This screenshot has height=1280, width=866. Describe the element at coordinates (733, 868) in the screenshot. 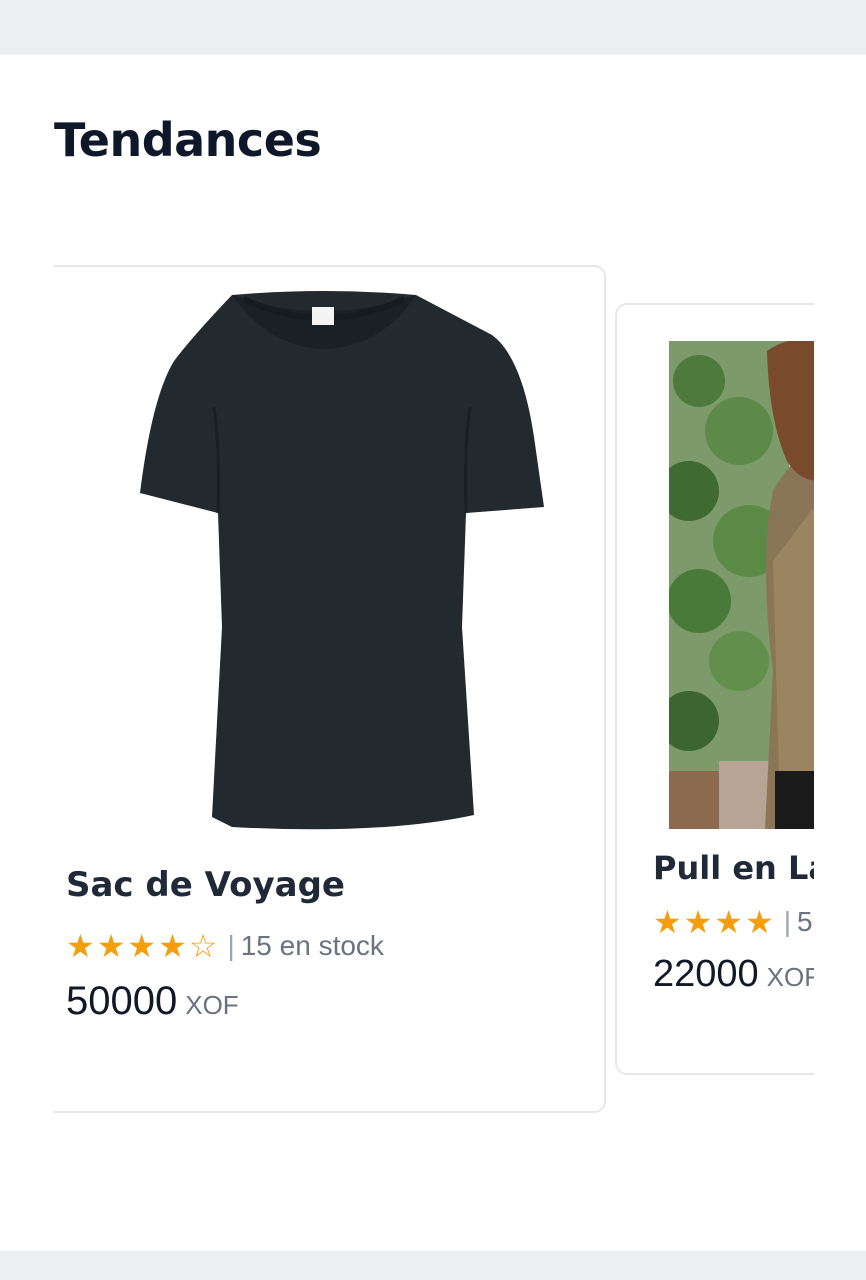

I see `product-name: Pull en Lai` at that location.